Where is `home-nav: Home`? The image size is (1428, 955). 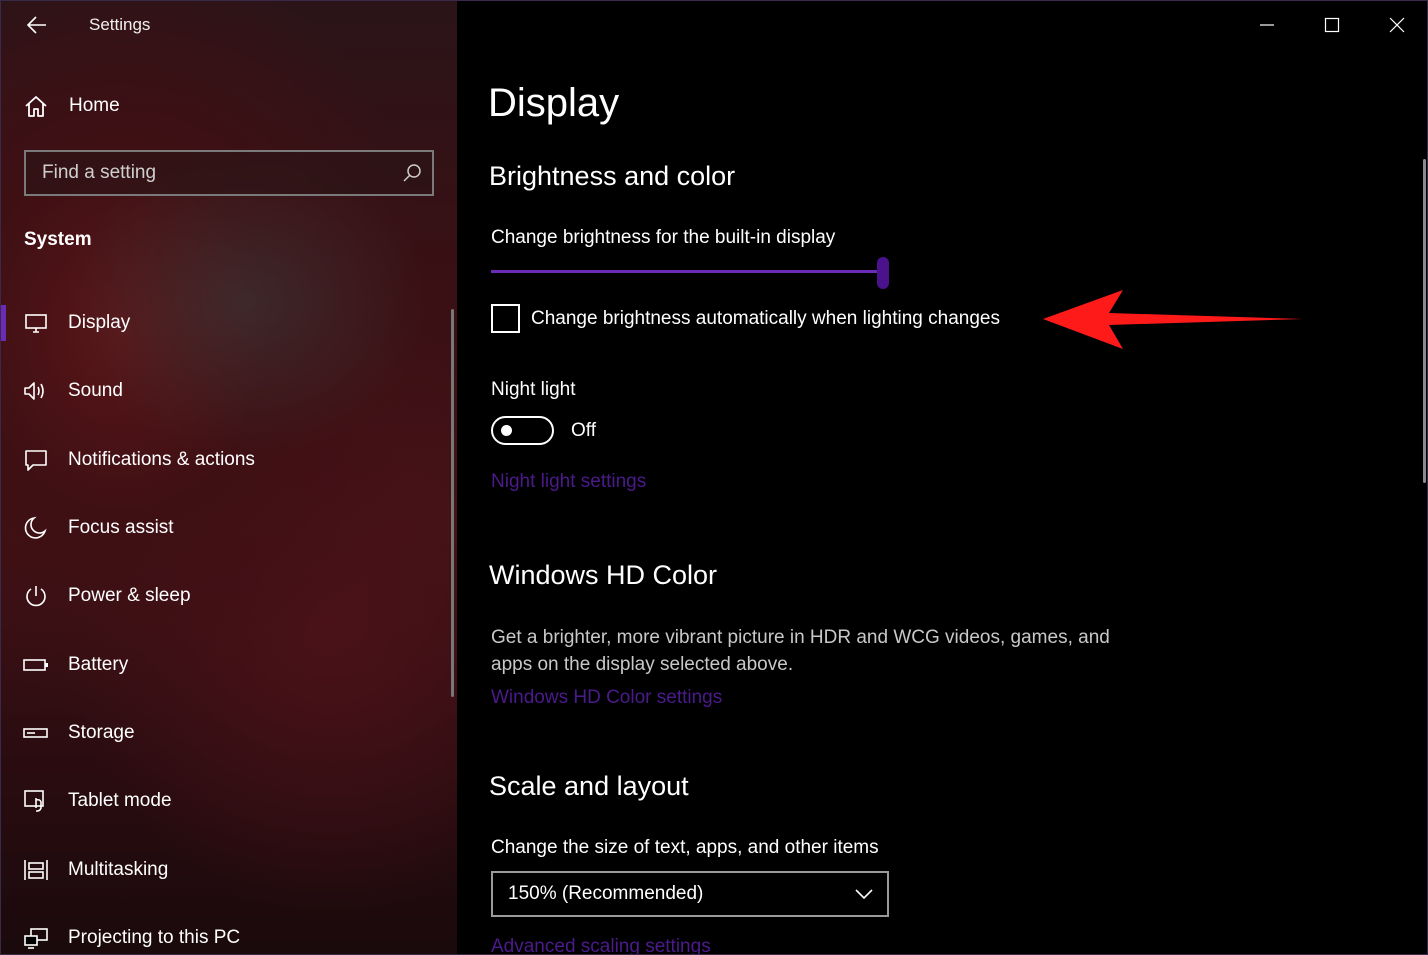
home-nav: Home is located at coordinates (71, 106).